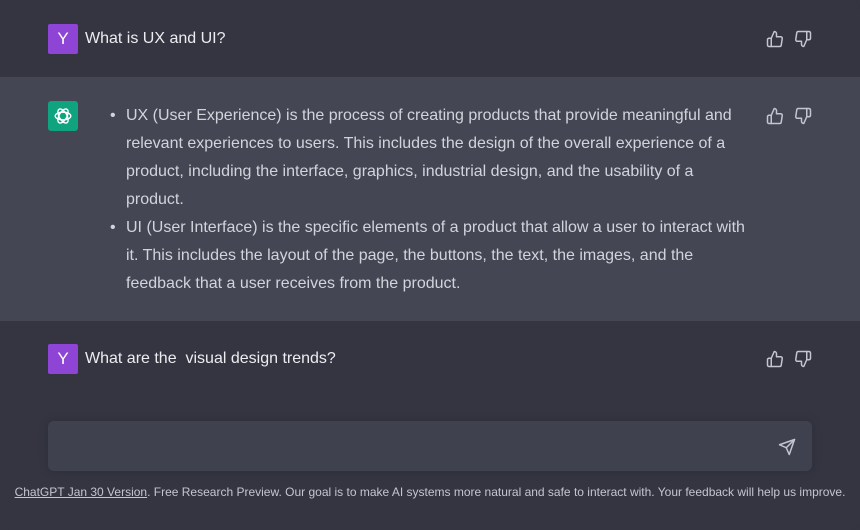  I want to click on openai-logo-icon, so click(63, 116).